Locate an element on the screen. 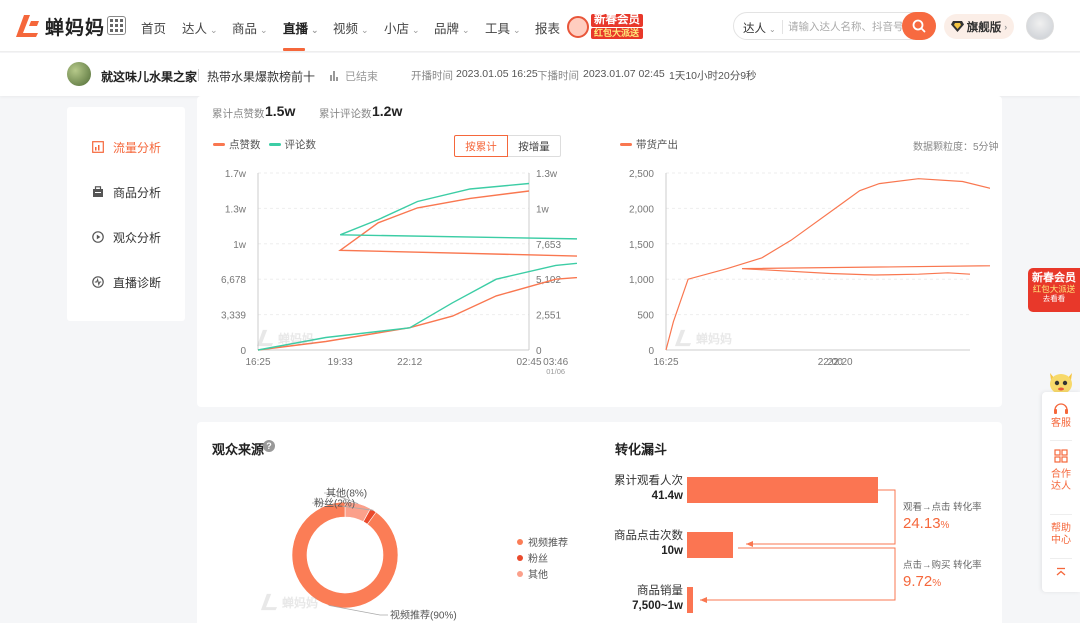 The image size is (1080, 623). nav-item-0: 首页 is located at coordinates (153, 27).